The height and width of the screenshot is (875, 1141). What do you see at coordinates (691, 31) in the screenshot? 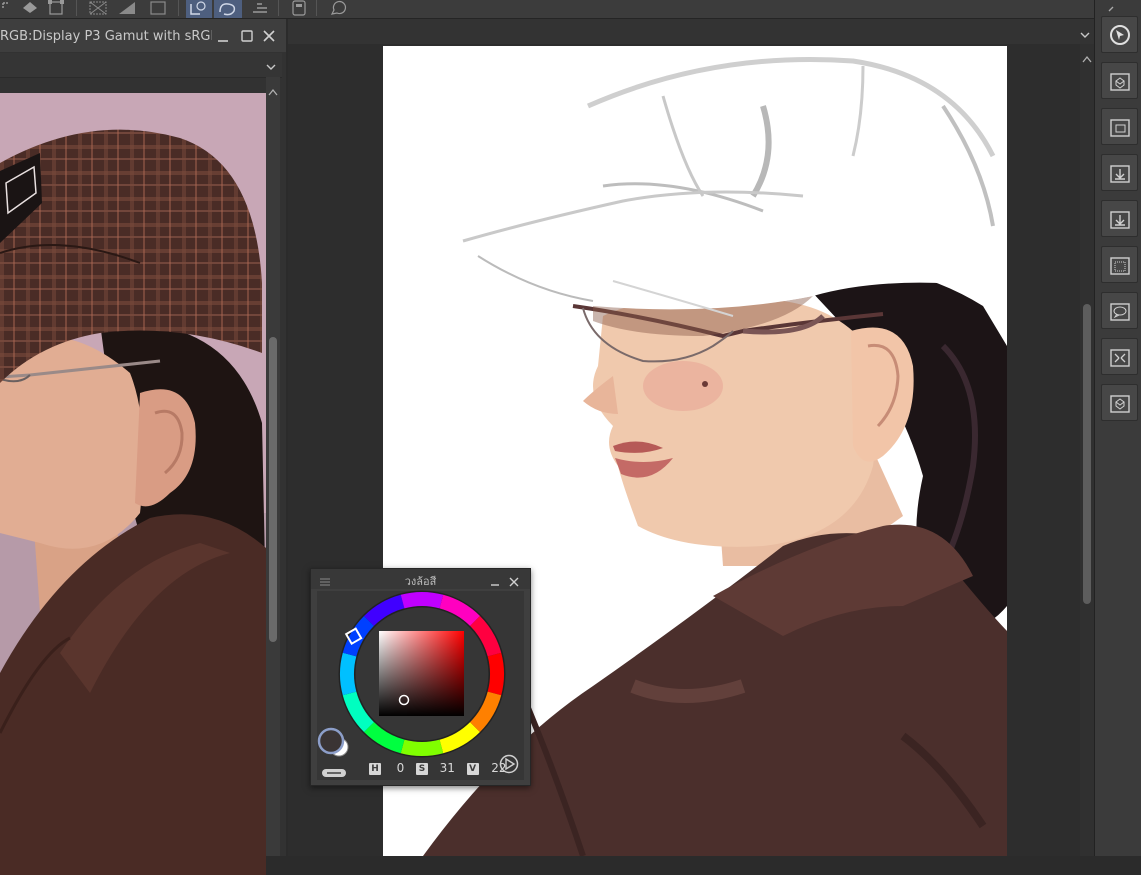
I see `canvas-tabbar` at bounding box center [691, 31].